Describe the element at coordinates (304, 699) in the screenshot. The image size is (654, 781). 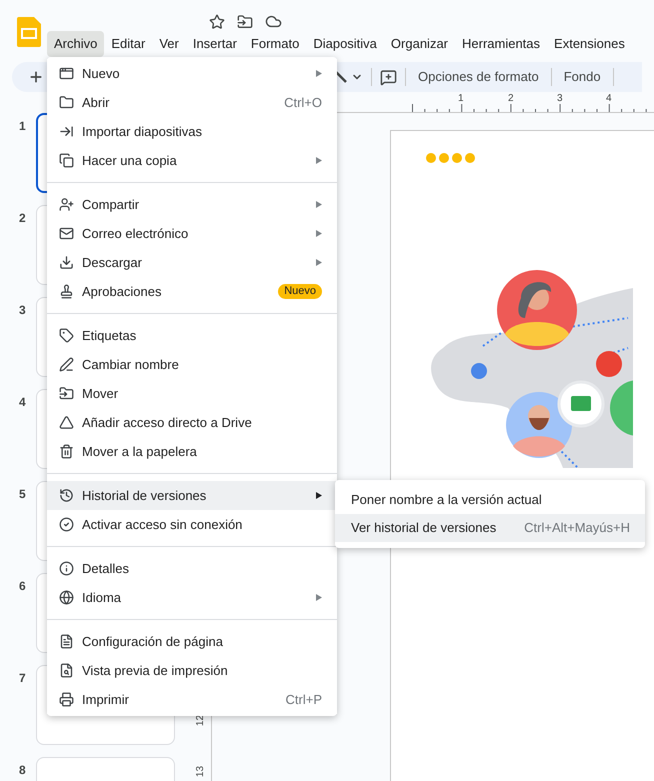
I see `shortcut-text: Ctrl+P` at that location.